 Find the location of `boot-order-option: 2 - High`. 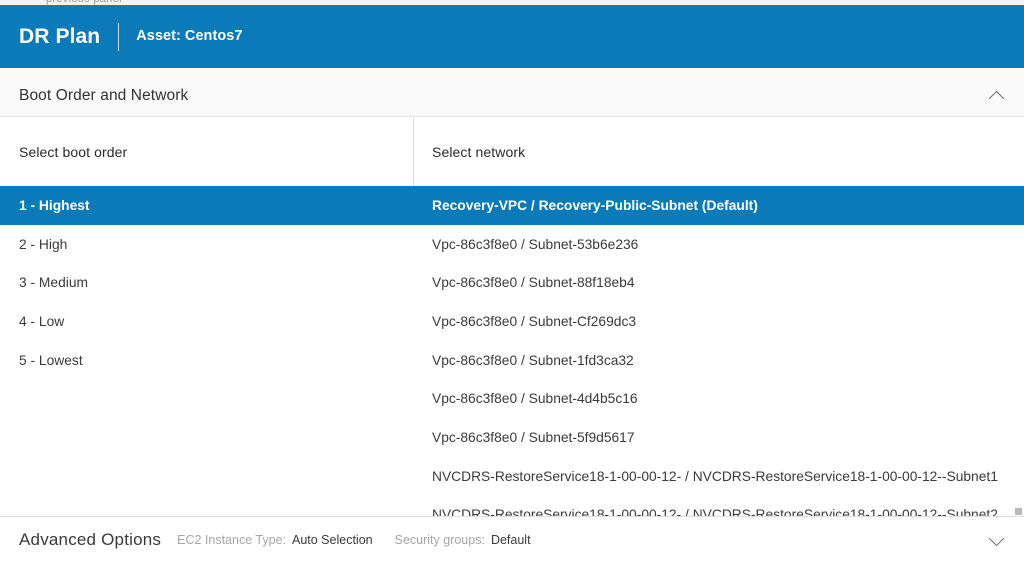

boot-order-option: 2 - High is located at coordinates (43, 244).